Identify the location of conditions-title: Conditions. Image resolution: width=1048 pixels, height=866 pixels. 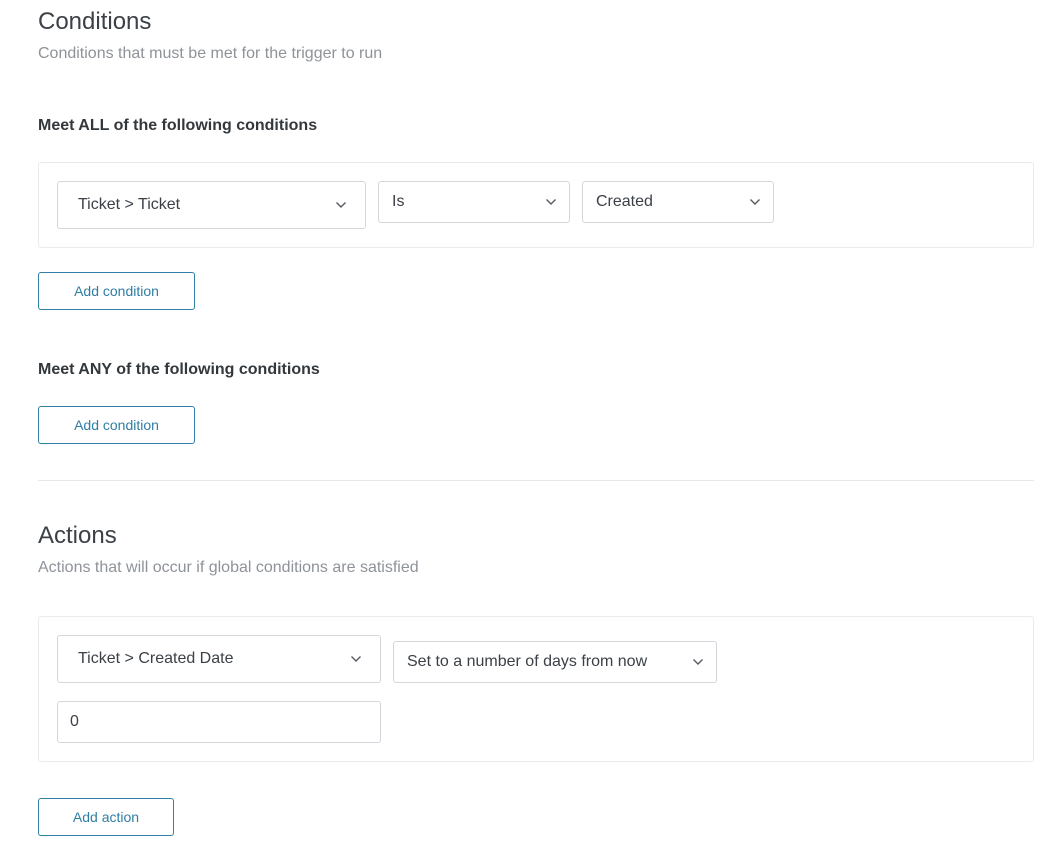
(95, 21).